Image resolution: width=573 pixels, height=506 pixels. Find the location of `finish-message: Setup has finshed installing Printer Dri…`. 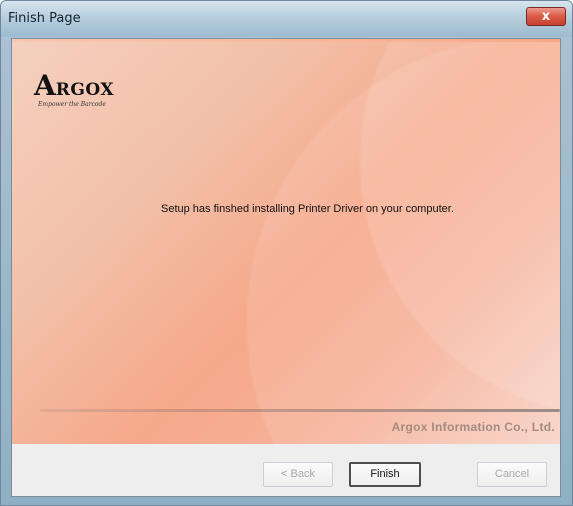

finish-message: Setup has finshed installing Printer Dri… is located at coordinates (307, 209).